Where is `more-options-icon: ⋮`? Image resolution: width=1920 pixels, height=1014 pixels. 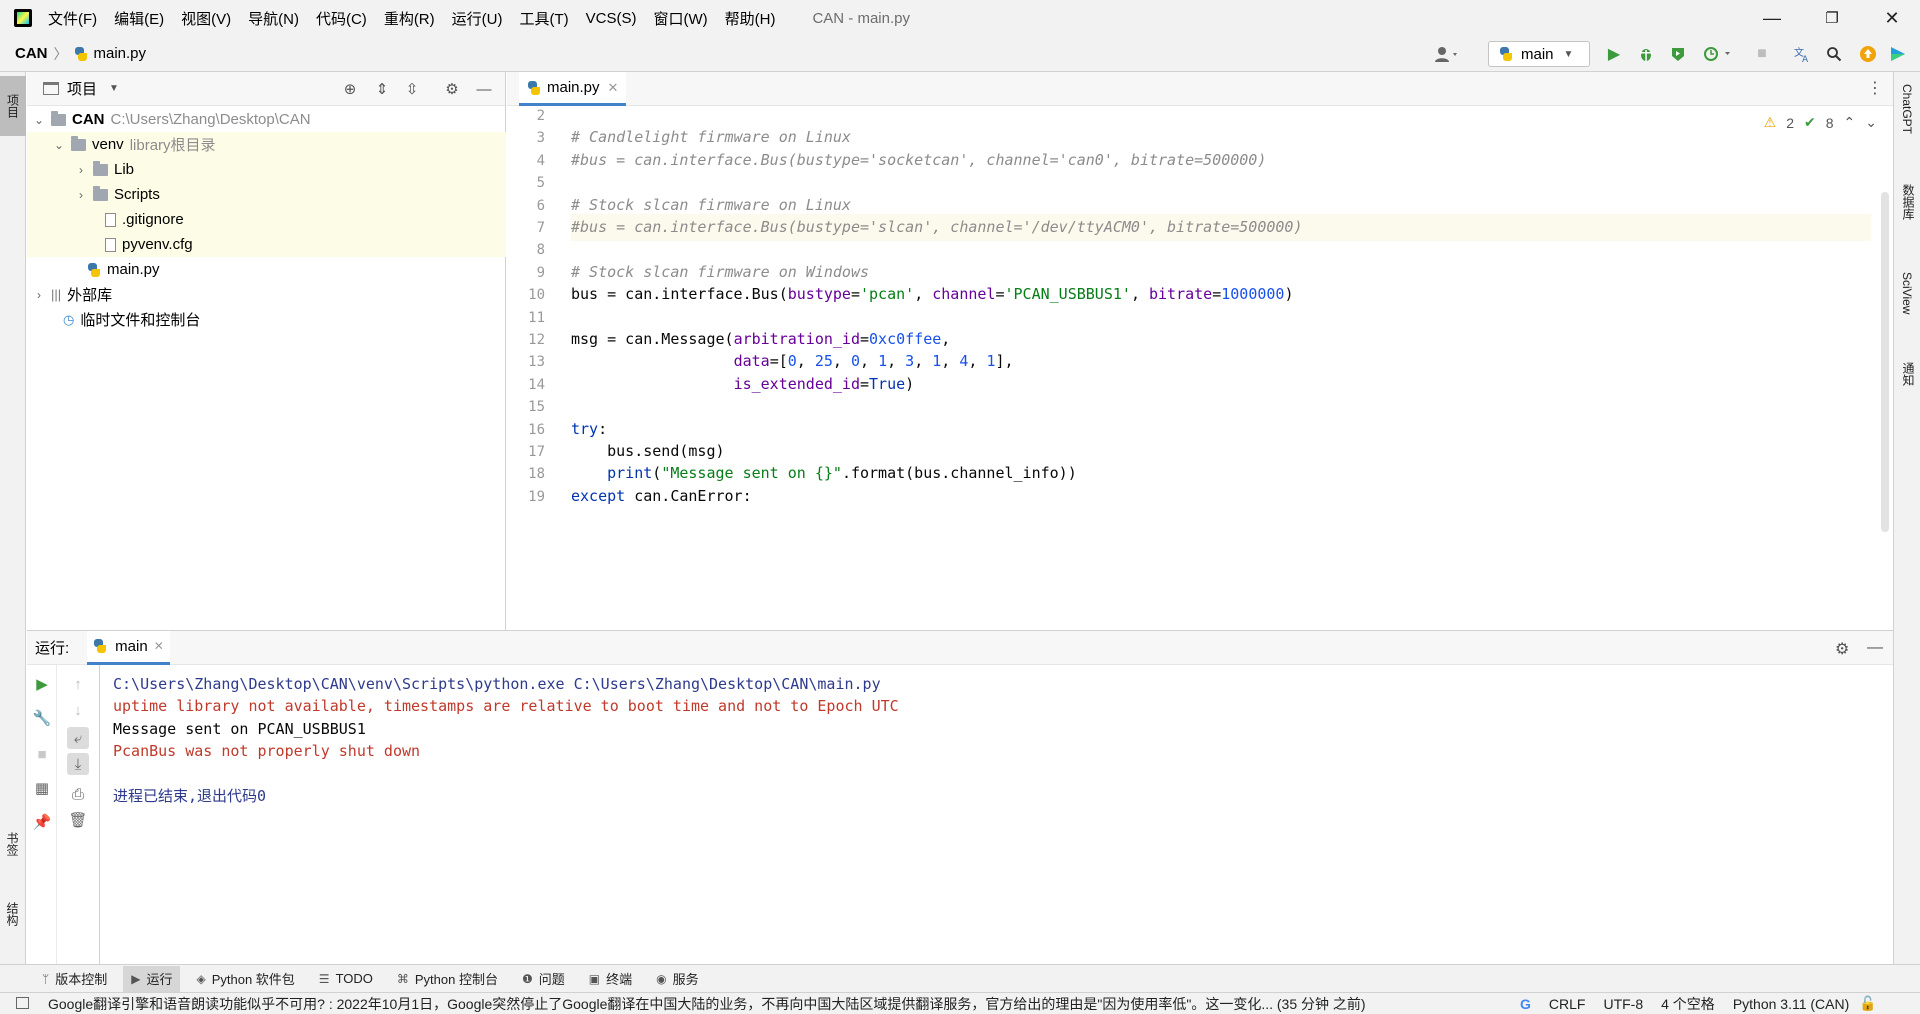 more-options-icon: ⋮ is located at coordinates (1875, 88).